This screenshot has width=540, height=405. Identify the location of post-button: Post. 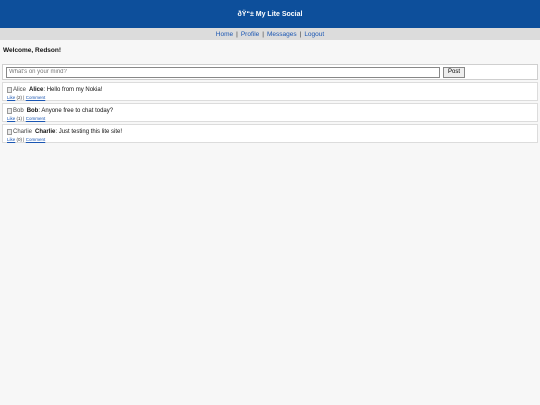
(454, 72).